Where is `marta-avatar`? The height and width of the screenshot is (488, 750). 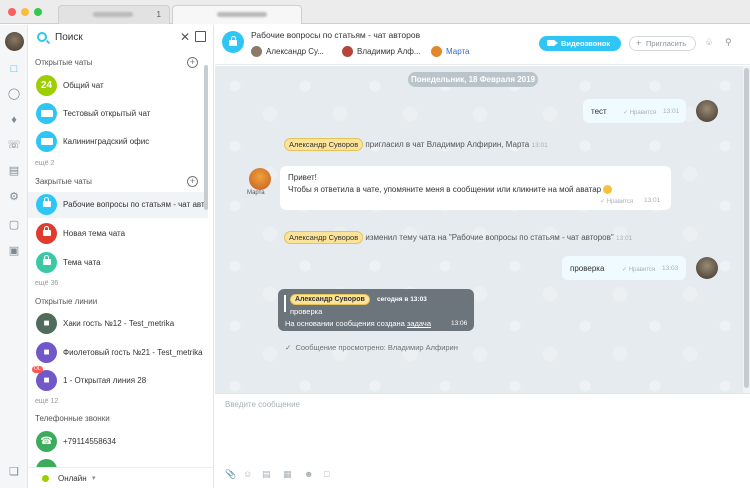
marta-avatar is located at coordinates (260, 179).